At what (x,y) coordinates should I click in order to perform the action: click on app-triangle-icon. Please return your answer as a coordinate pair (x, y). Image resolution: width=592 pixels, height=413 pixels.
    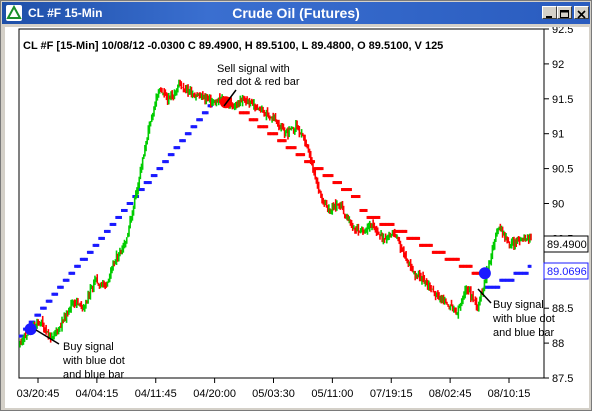
    Looking at the image, I should click on (14, 13).